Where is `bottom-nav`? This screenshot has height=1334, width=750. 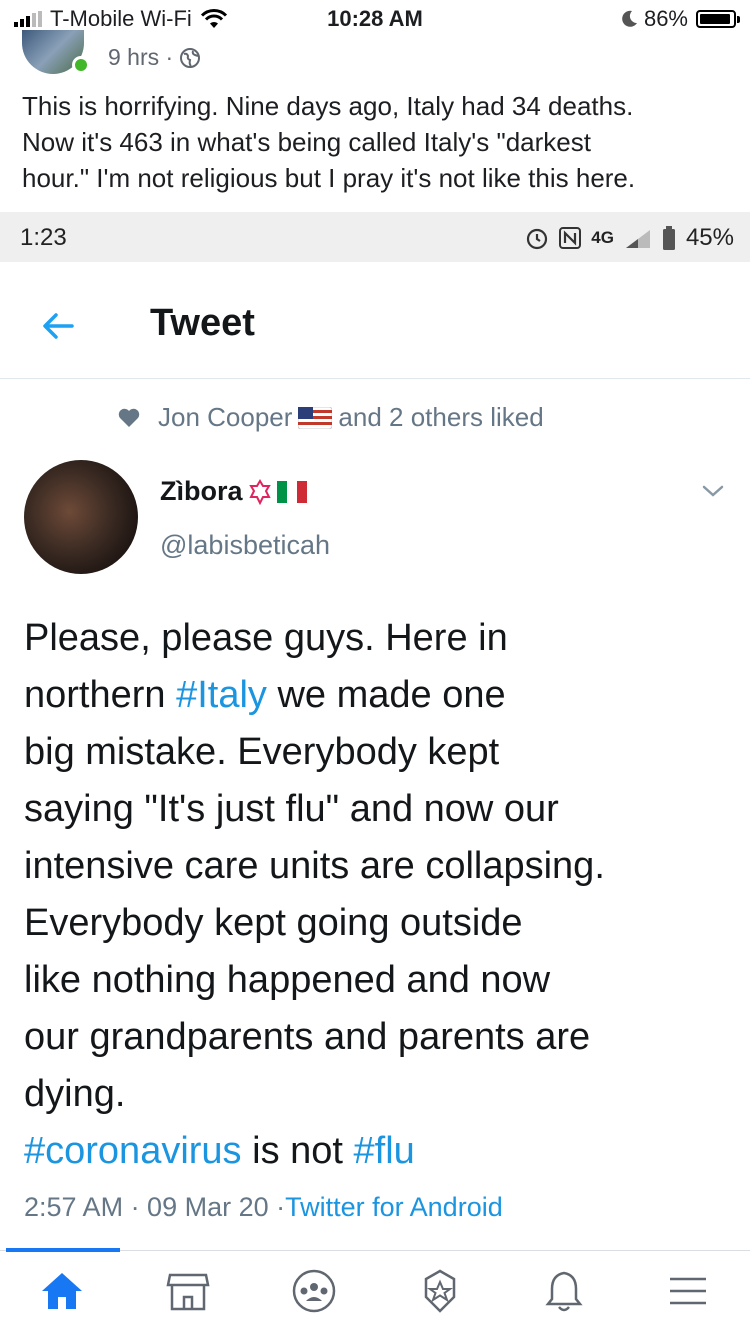
bottom-nav is located at coordinates (375, 1291).